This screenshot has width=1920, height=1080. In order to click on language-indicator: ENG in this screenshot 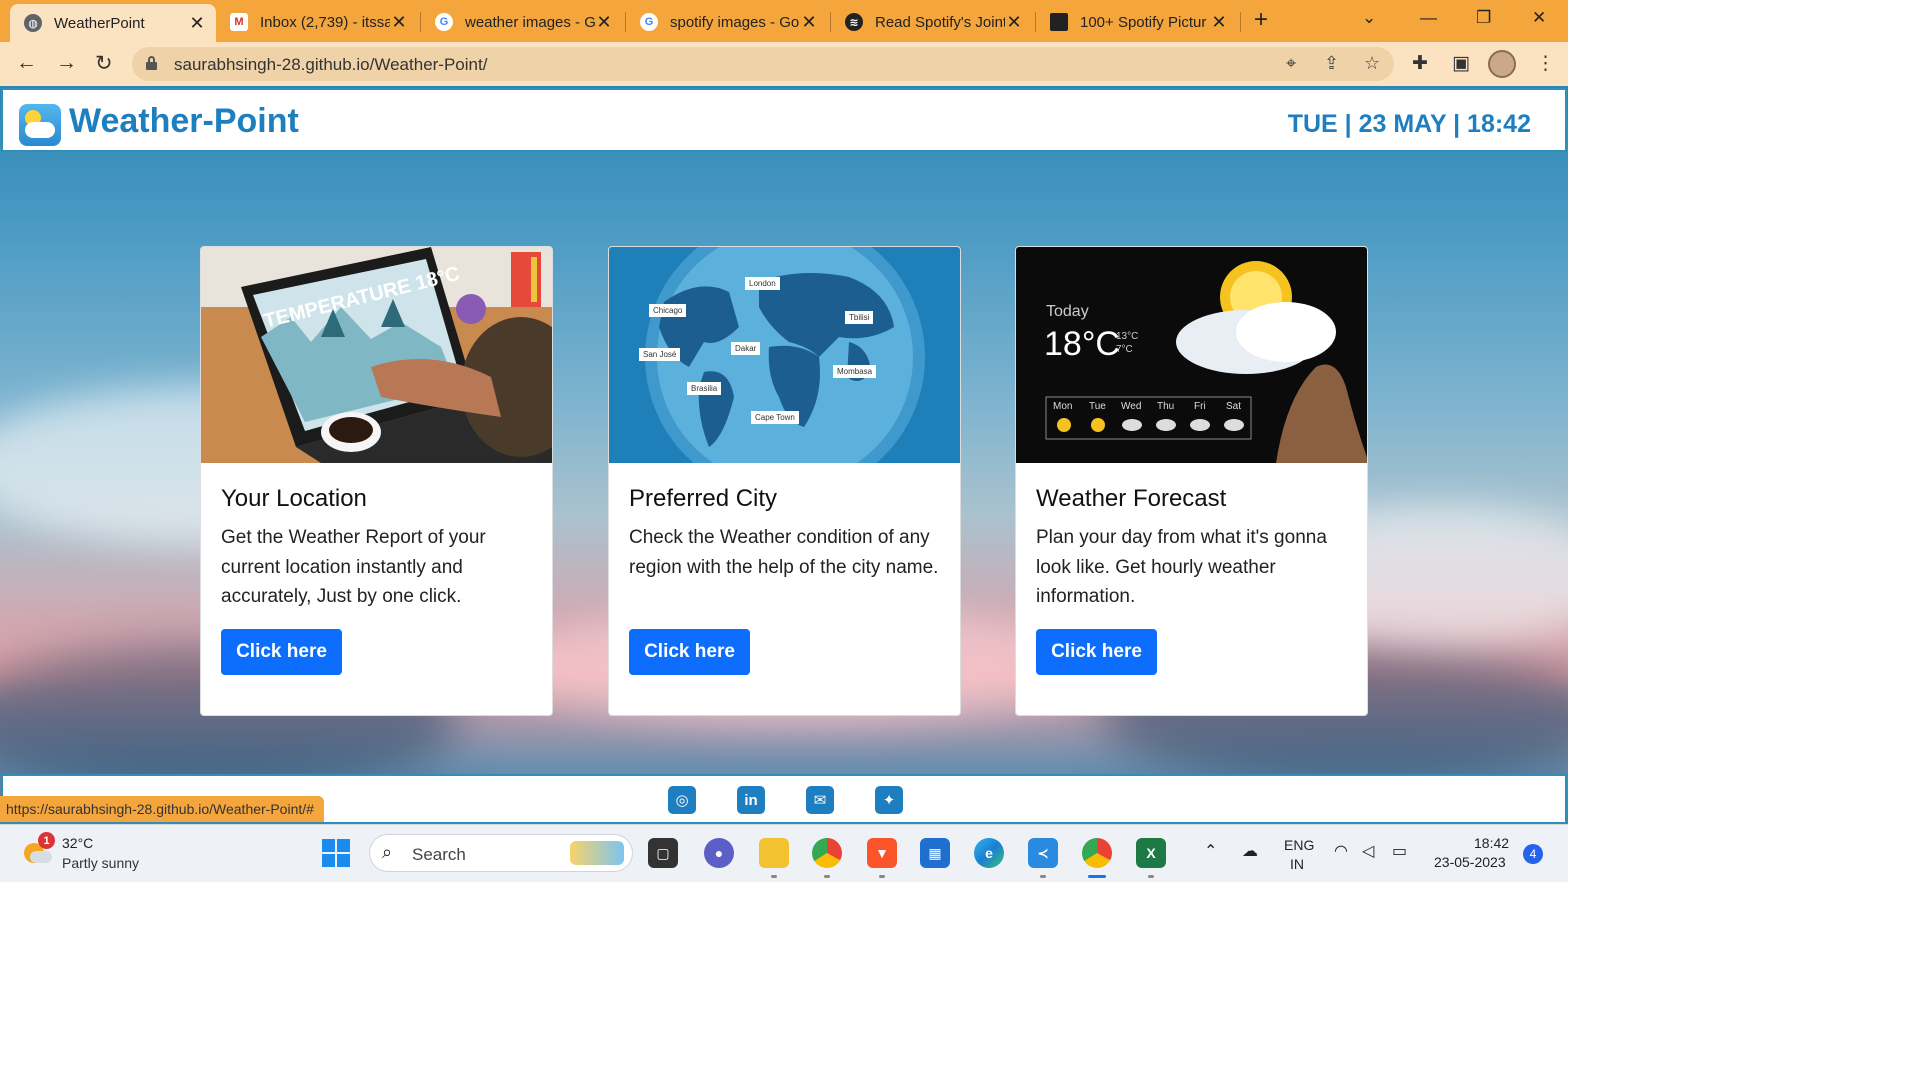, I will do `click(1299, 845)`.